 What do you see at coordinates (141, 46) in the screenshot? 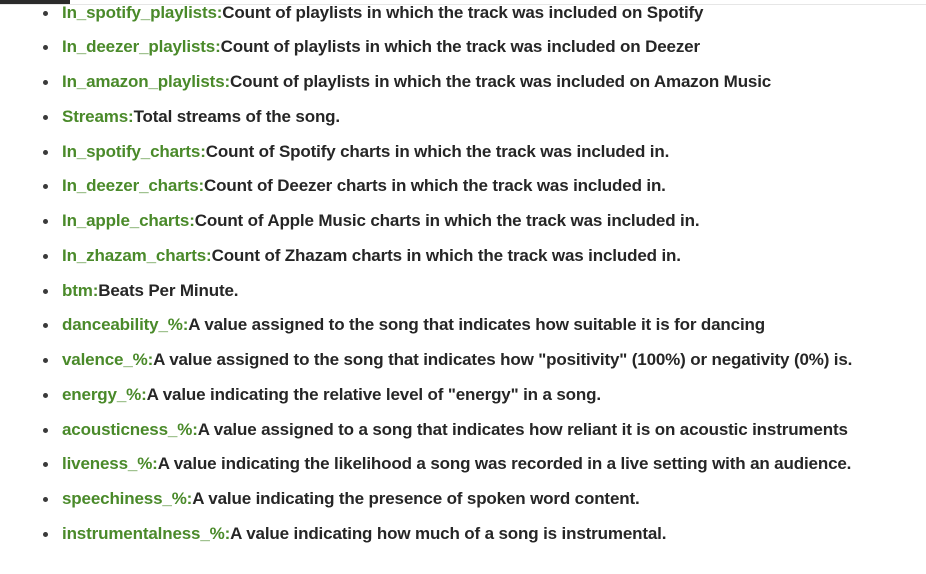
I see `field-name: In_deezer_playlists:` at bounding box center [141, 46].